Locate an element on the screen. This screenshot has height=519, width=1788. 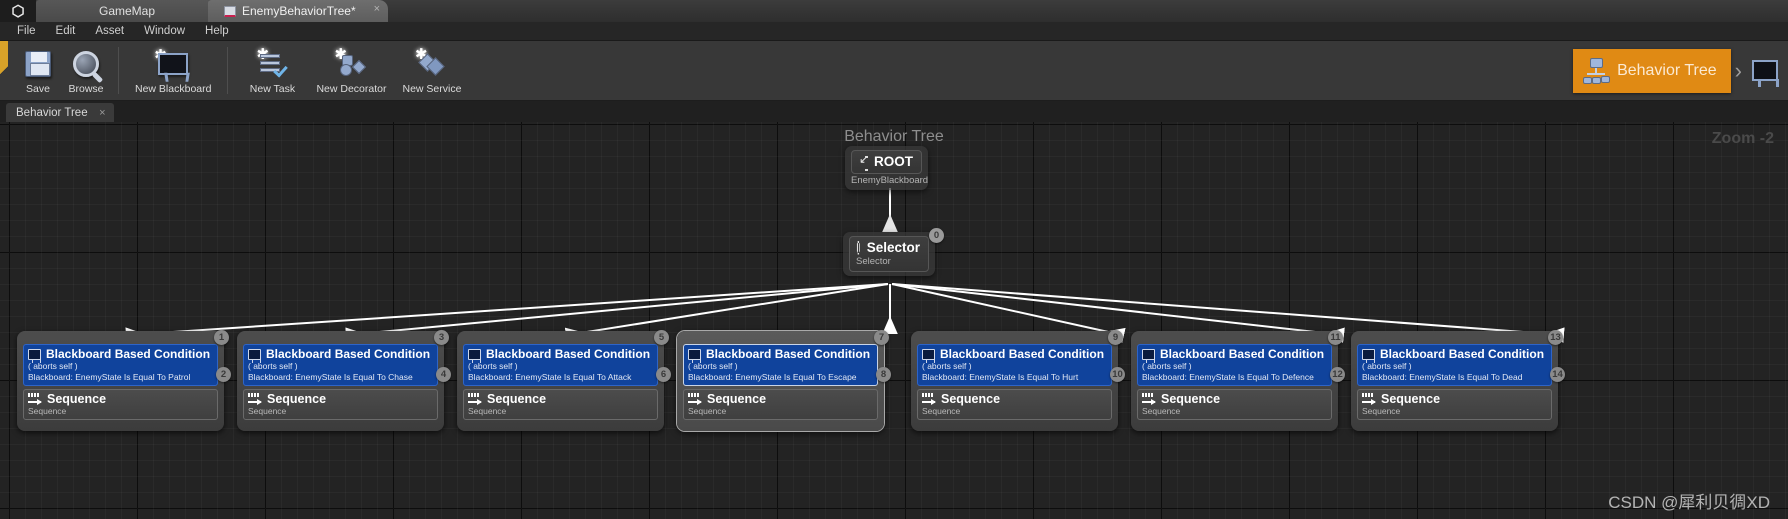
node-child-escape-pin-top: 7 is located at coordinates (881, 337).